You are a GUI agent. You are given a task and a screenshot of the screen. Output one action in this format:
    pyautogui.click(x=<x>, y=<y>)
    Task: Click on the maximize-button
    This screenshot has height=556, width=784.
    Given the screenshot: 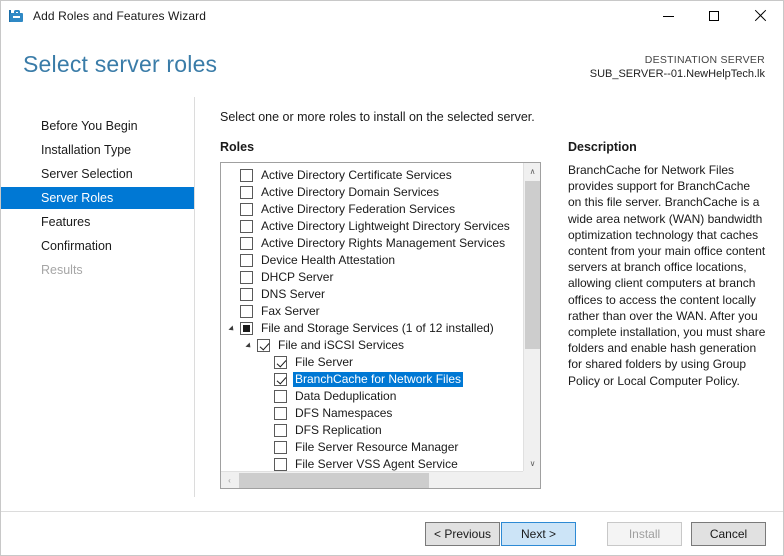 What is the action you would take?
    pyautogui.click(x=714, y=16)
    